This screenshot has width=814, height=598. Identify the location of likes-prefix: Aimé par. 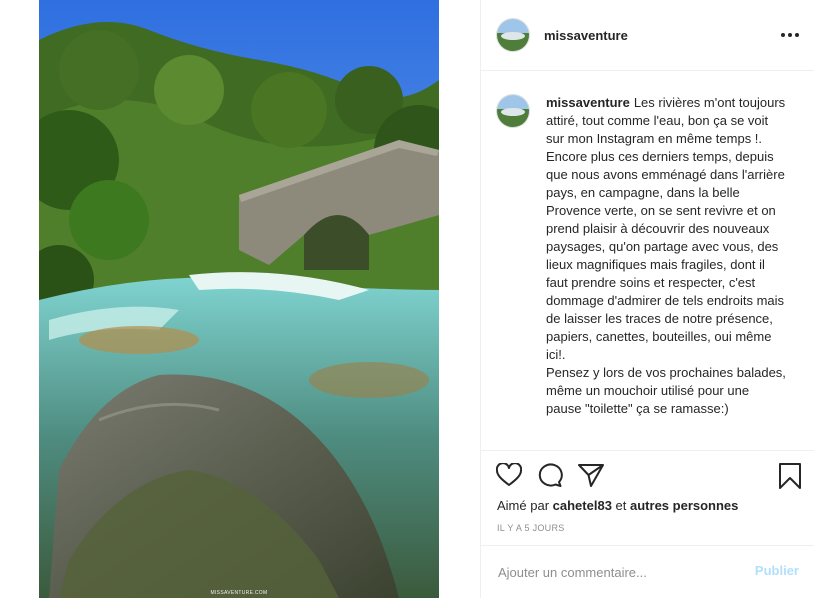
(523, 505).